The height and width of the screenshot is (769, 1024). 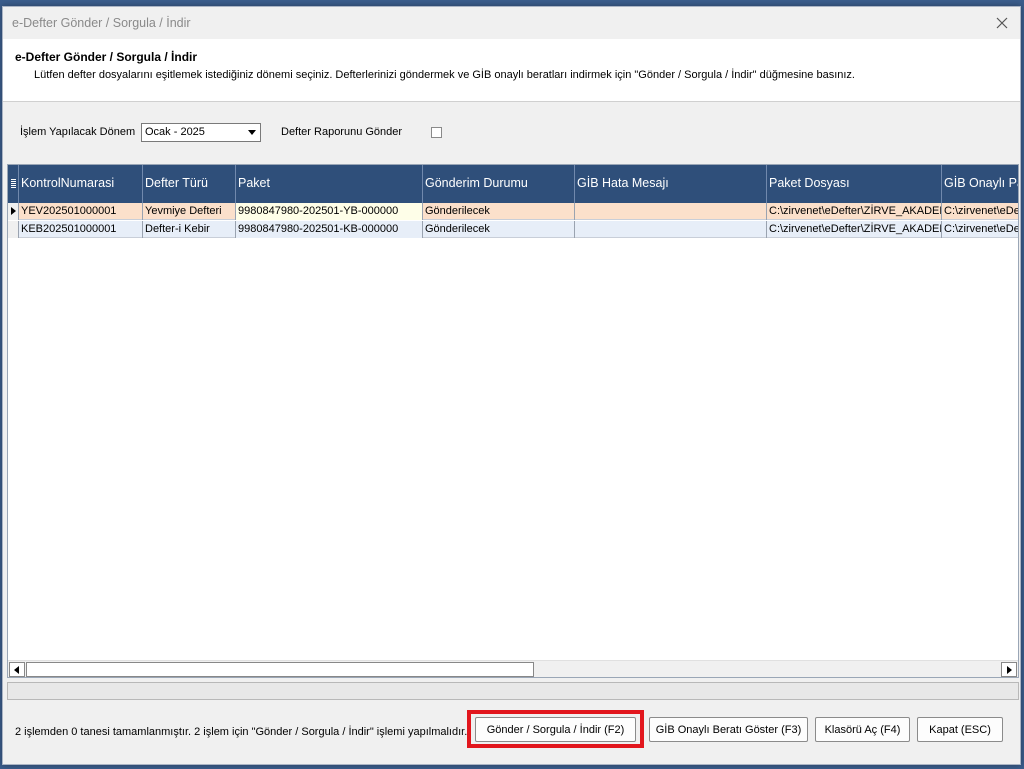 I want to click on scroll-thumb, so click(x=280, y=669).